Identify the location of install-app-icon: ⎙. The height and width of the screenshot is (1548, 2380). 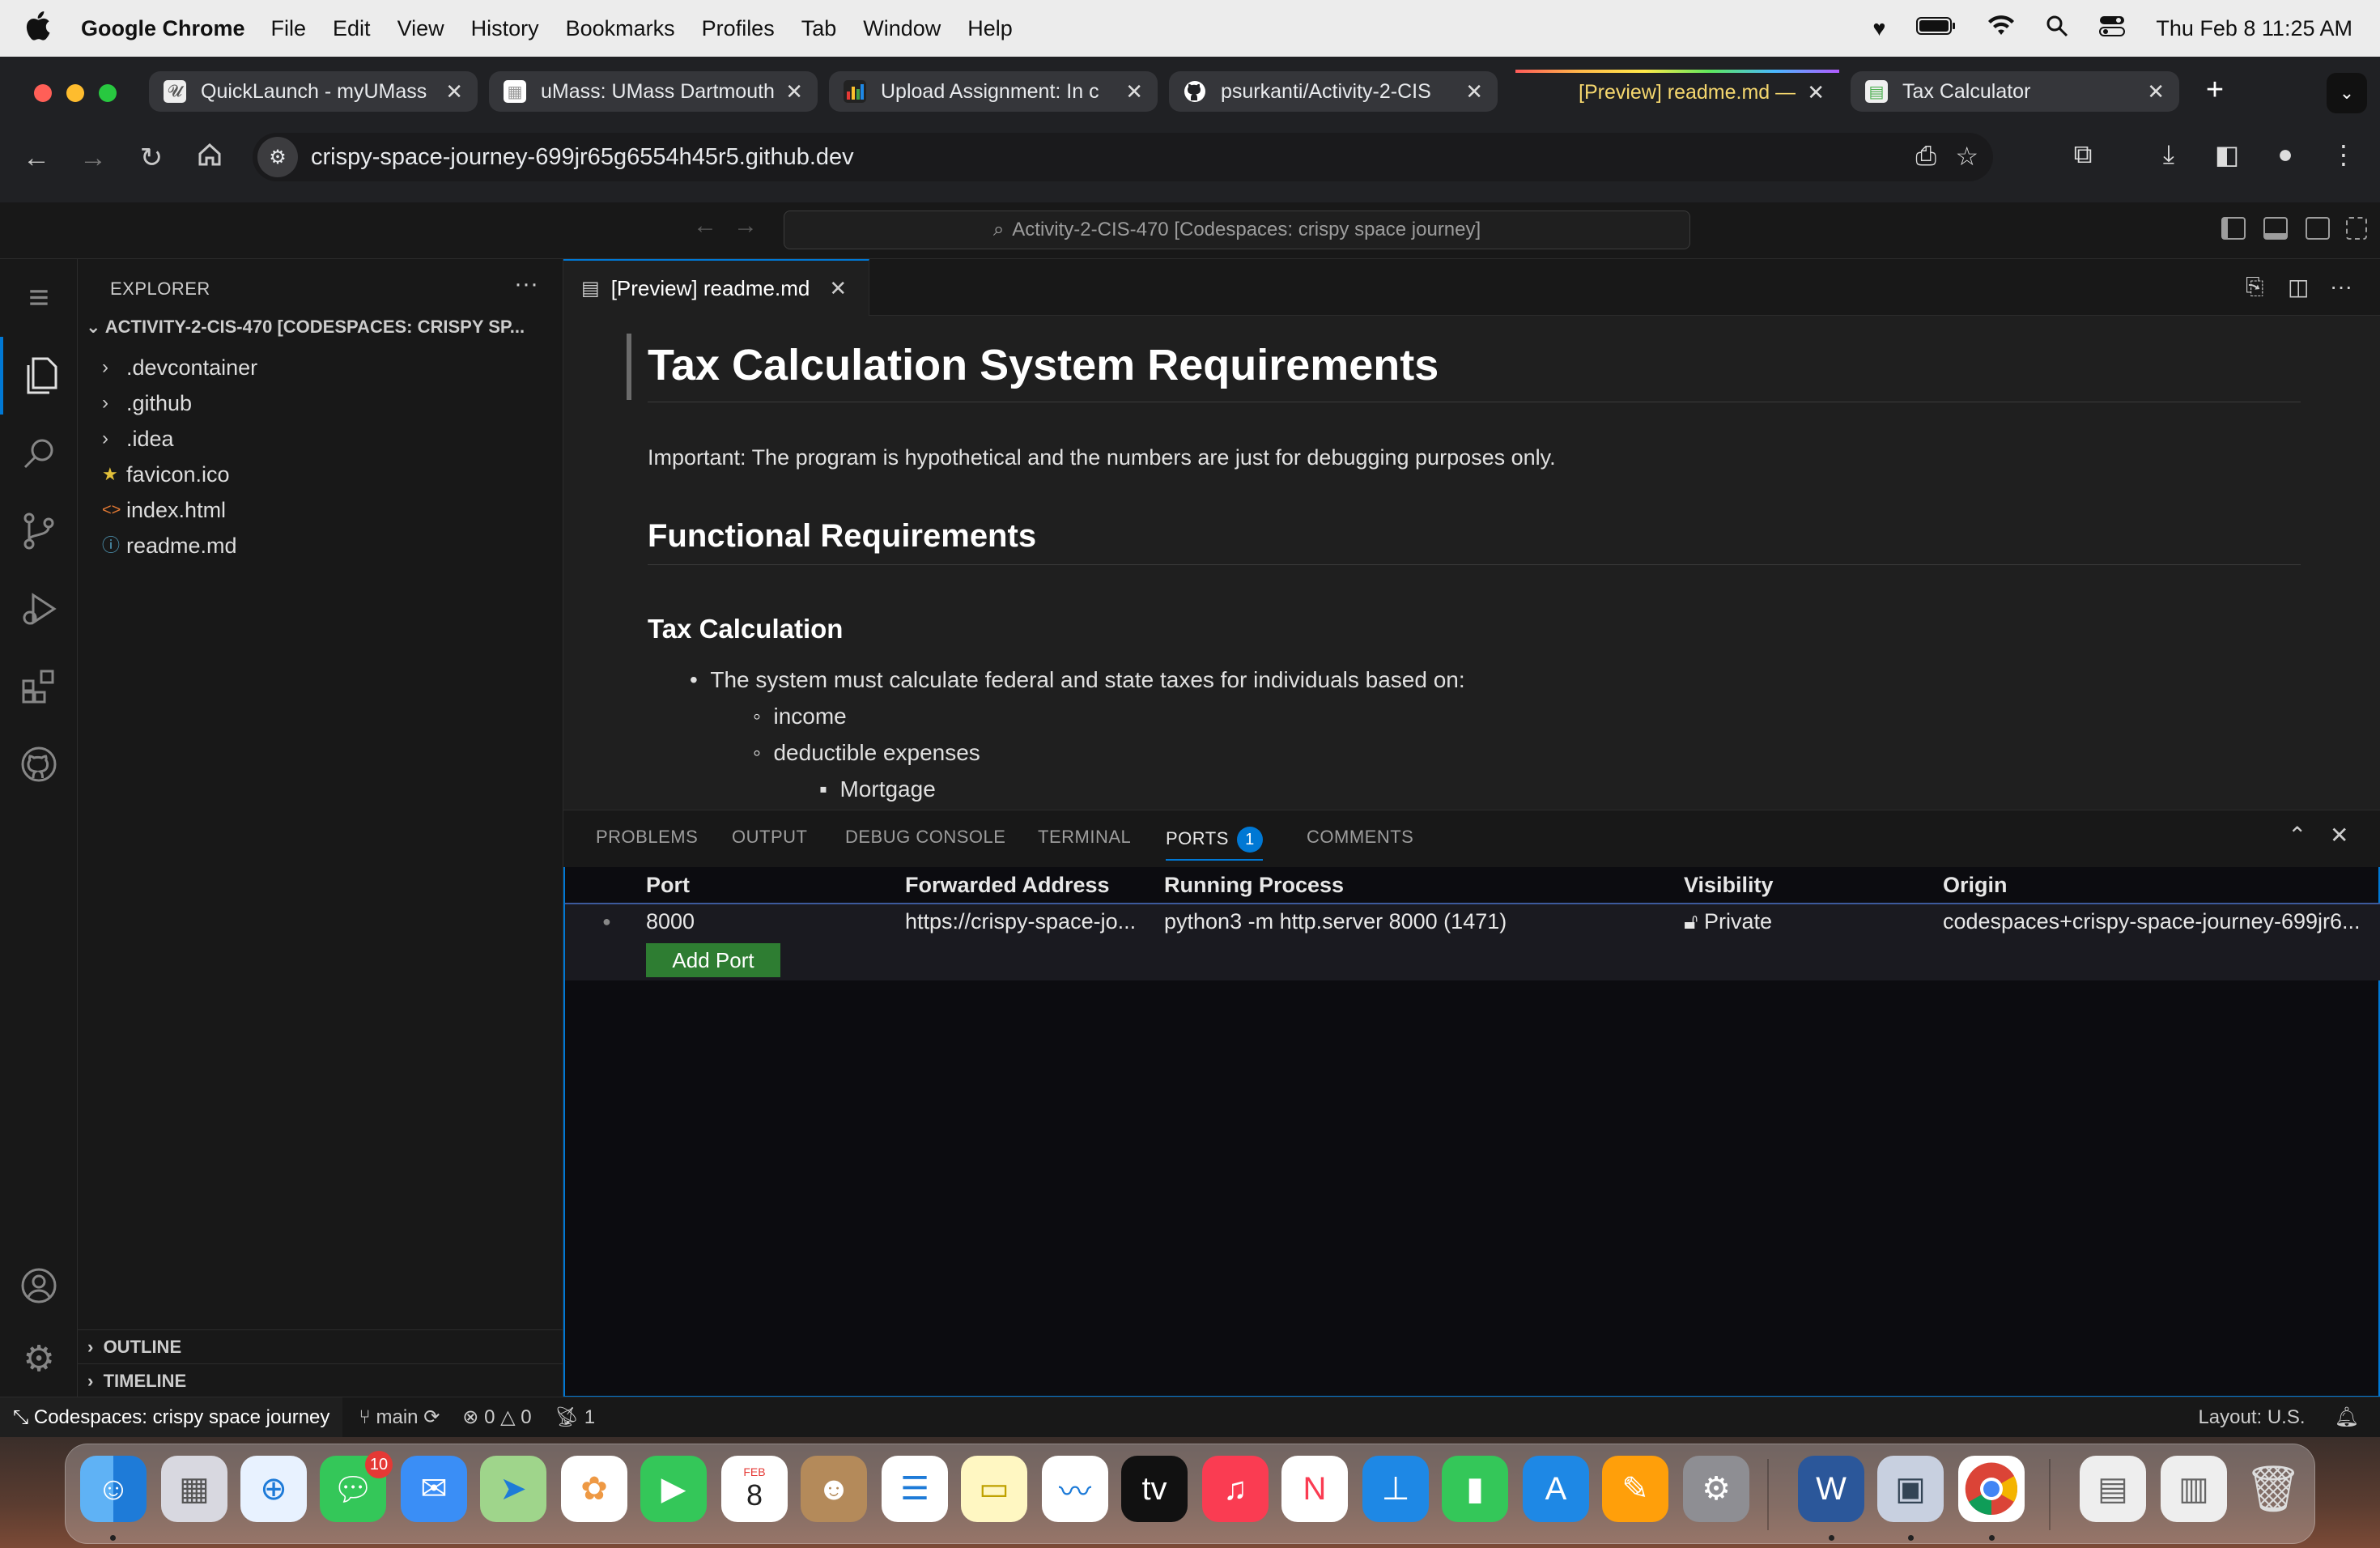
(1925, 157).